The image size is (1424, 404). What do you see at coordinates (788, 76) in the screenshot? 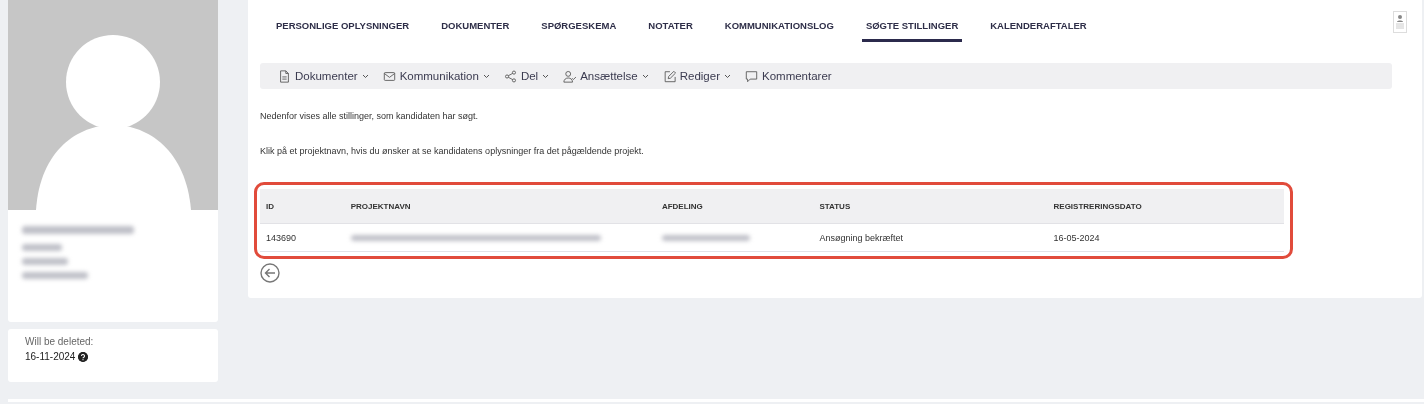
I see `toolbar-menu-button: Kommentarer` at bounding box center [788, 76].